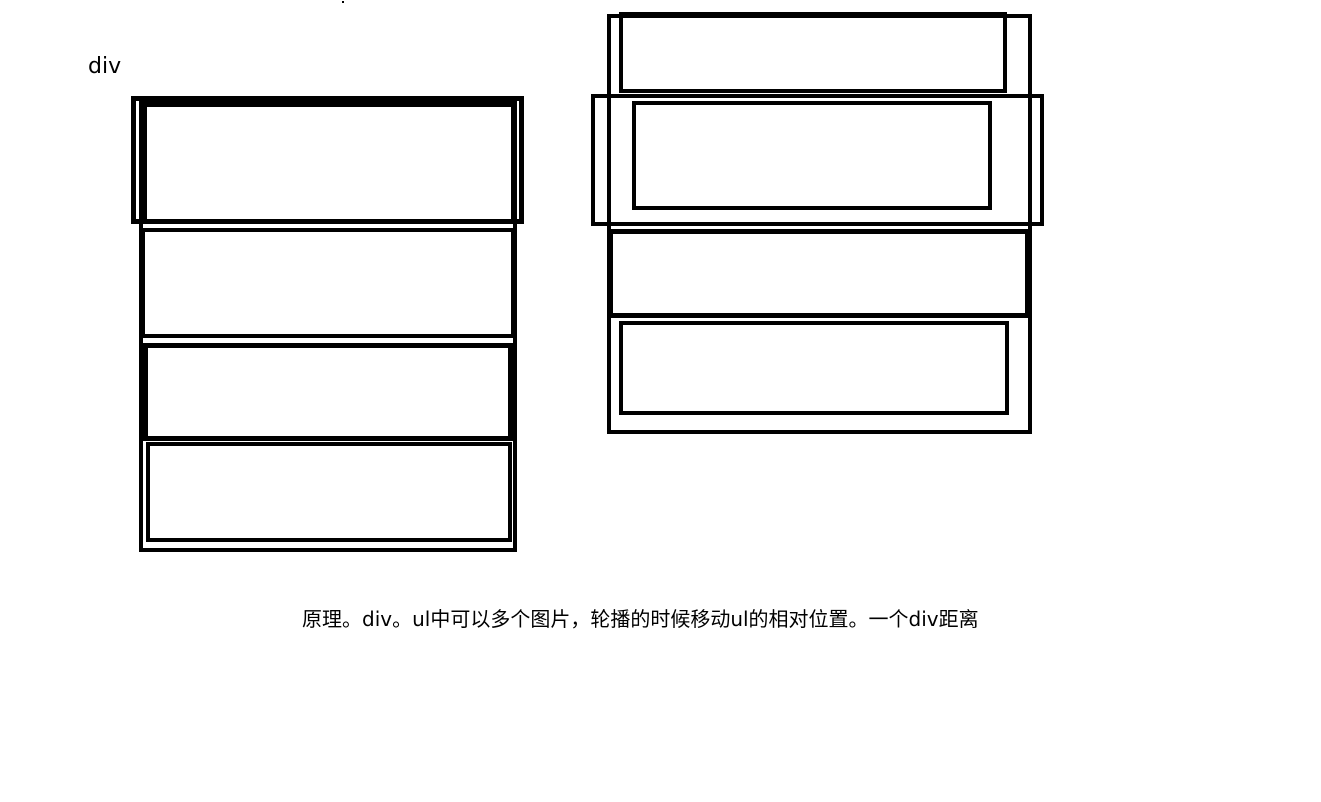 The image size is (1321, 802). What do you see at coordinates (813, 52) in the screenshot?
I see `right-item-1-box` at bounding box center [813, 52].